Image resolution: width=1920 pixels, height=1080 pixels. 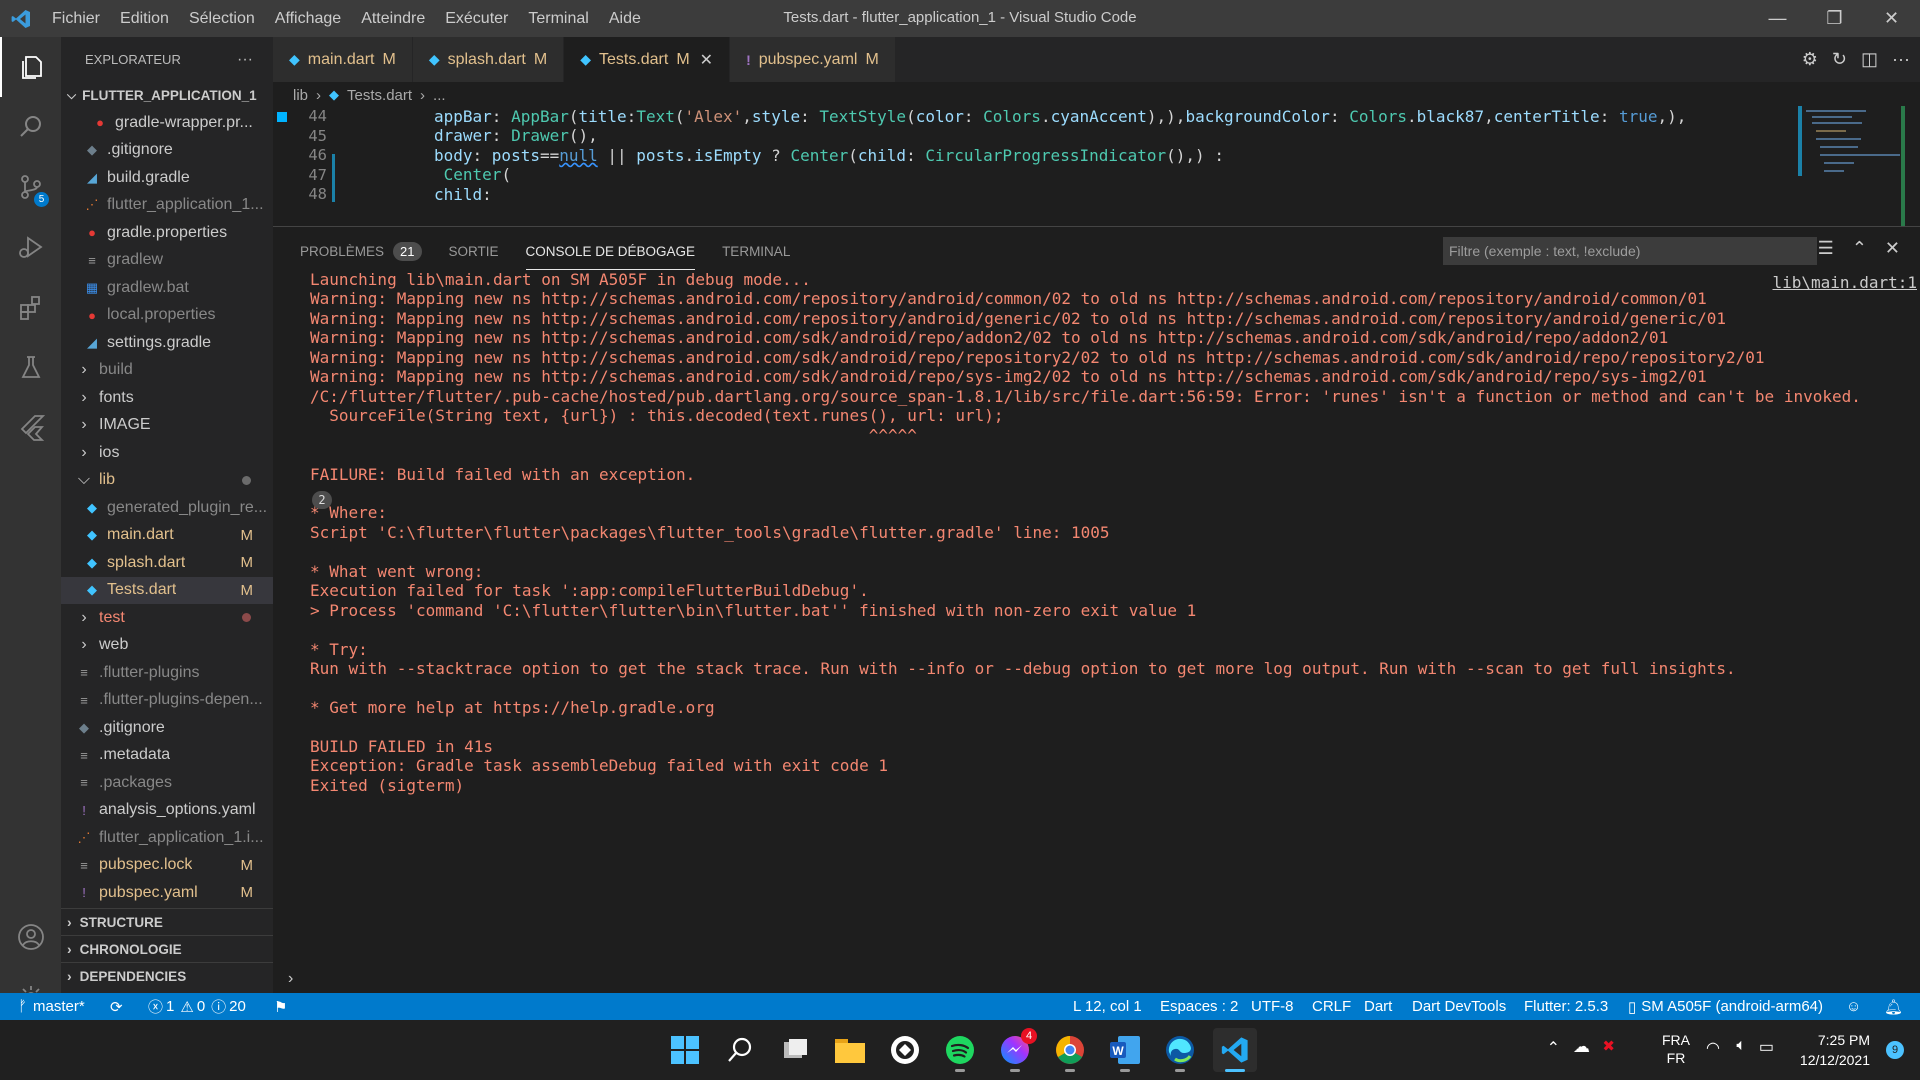 What do you see at coordinates (343, 59) in the screenshot?
I see `tab-main-dart: ◆ main.dart M` at bounding box center [343, 59].